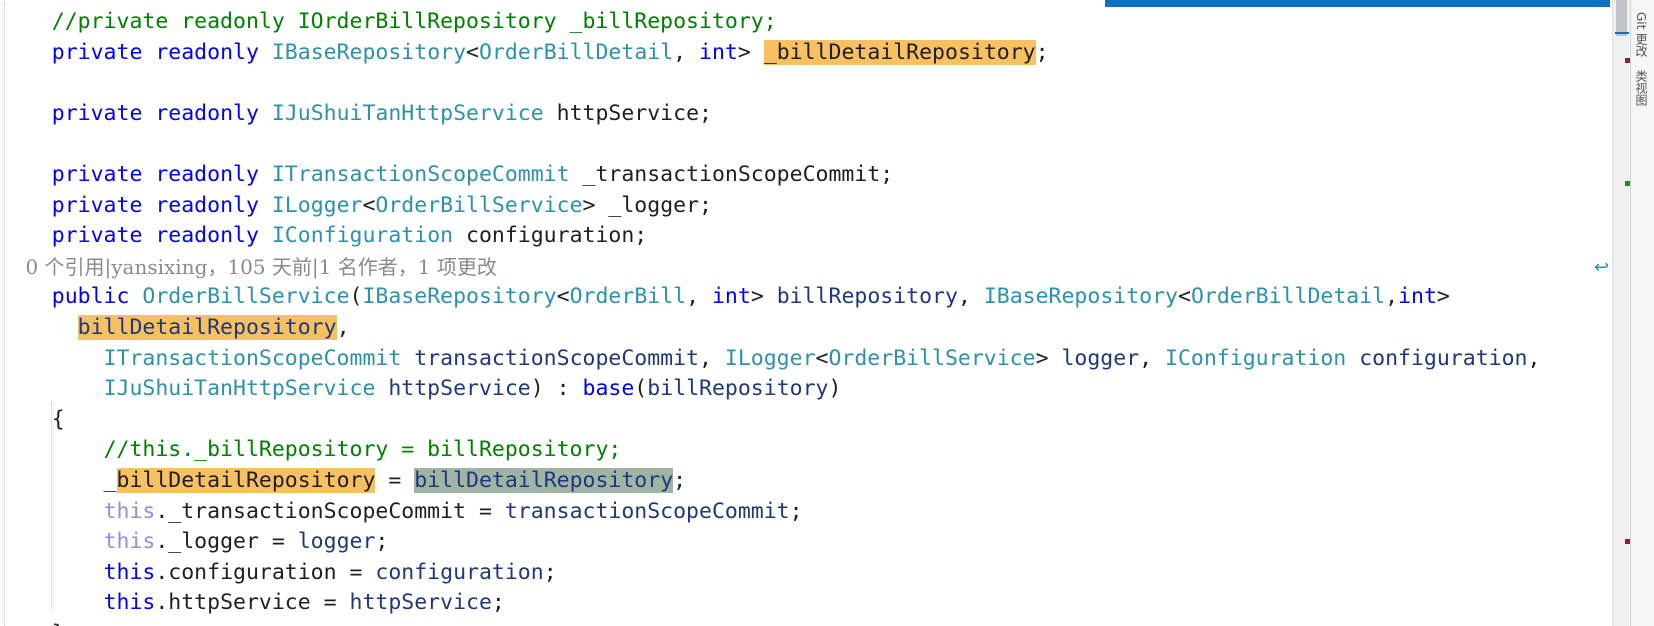 Image resolution: width=1654 pixels, height=626 pixels. What do you see at coordinates (806, 267) in the screenshot?
I see `code-line: 0 个引用|yansixing，105 天前|1 名作者，1 项更改` at bounding box center [806, 267].